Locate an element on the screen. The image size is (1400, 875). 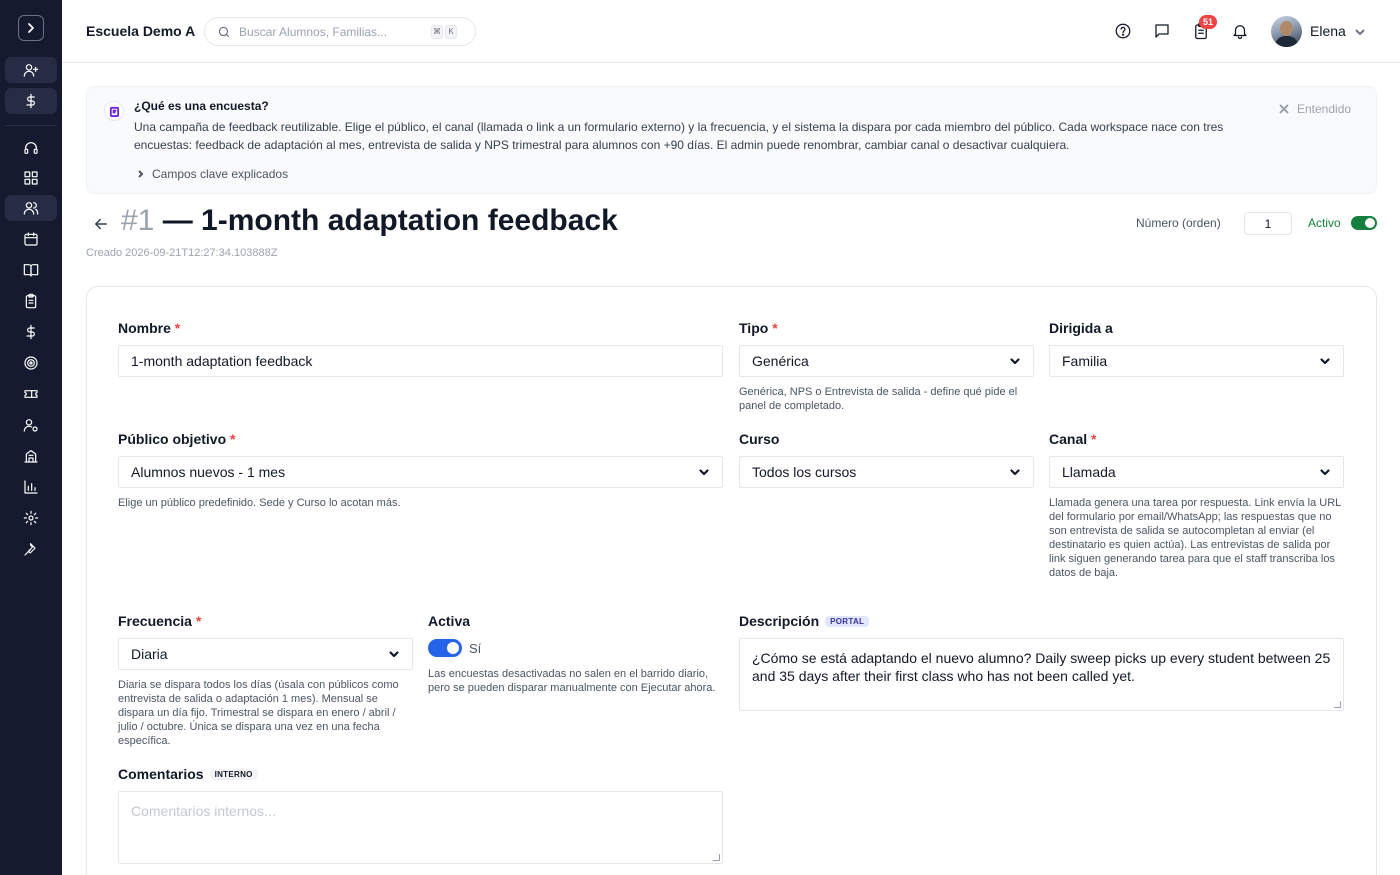
chat-icon is located at coordinates (1162, 31).